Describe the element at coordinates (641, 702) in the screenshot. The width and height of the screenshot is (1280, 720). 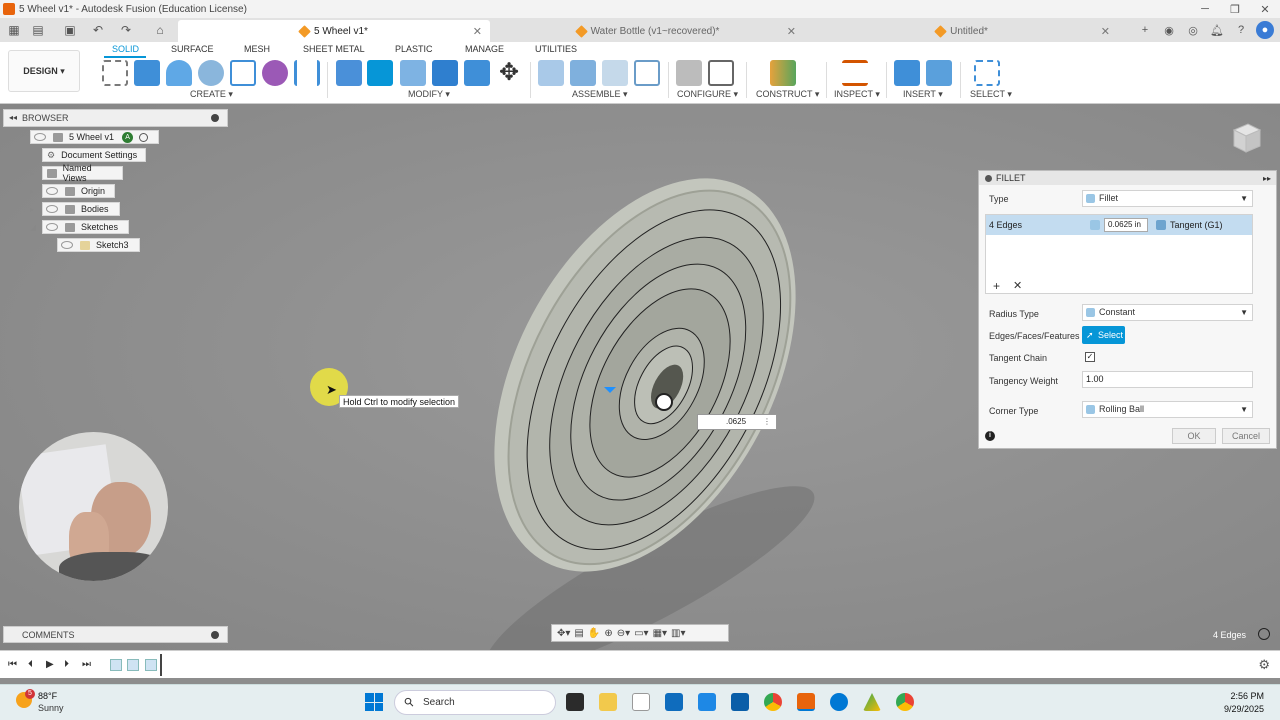
I see `notepad-icon` at that location.